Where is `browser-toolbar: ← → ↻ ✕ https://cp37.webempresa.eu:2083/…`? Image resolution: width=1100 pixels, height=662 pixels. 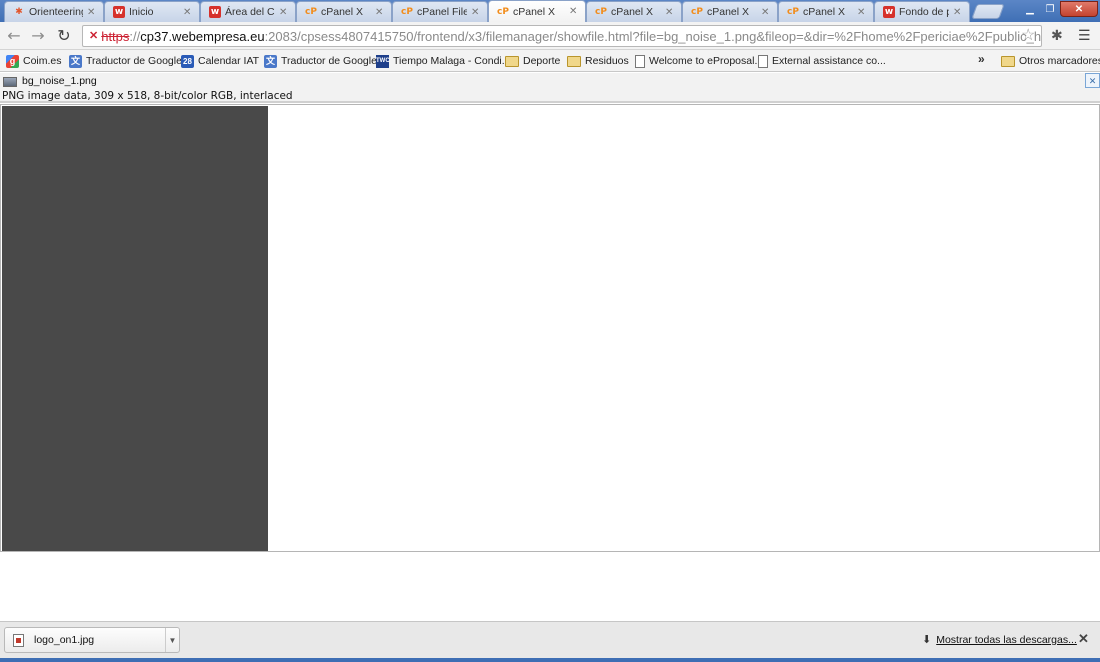
browser-toolbar: ← → ↻ ✕ https://cp37.webempresa.eu:2083/… is located at coordinates (550, 36).